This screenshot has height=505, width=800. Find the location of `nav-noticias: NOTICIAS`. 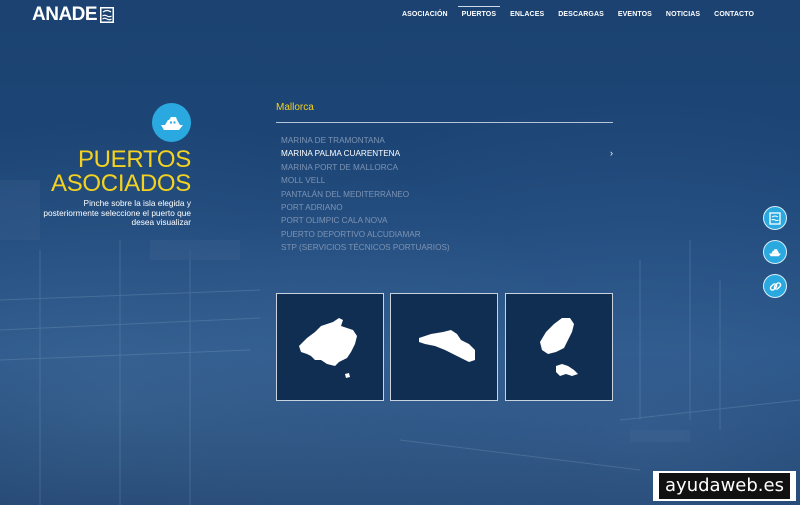

nav-noticias: NOTICIAS is located at coordinates (683, 12).